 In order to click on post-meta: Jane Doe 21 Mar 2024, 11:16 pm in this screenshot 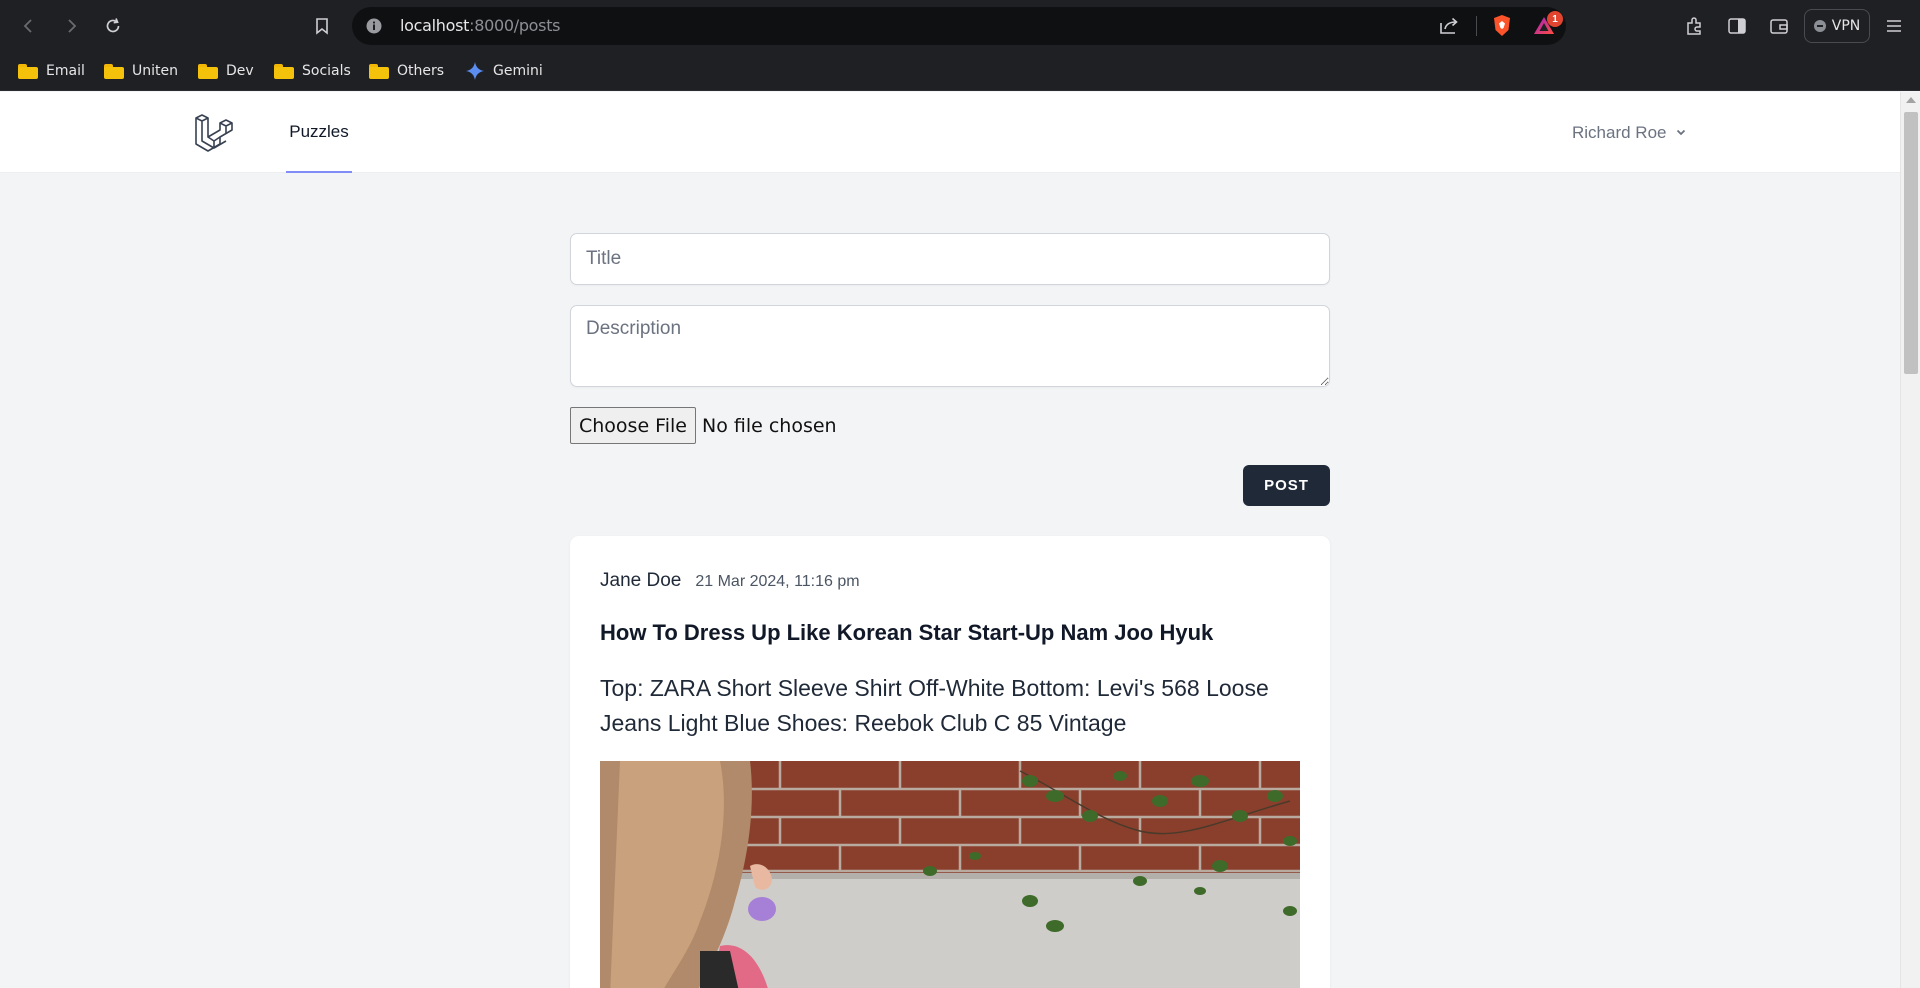, I will do `click(730, 581)`.